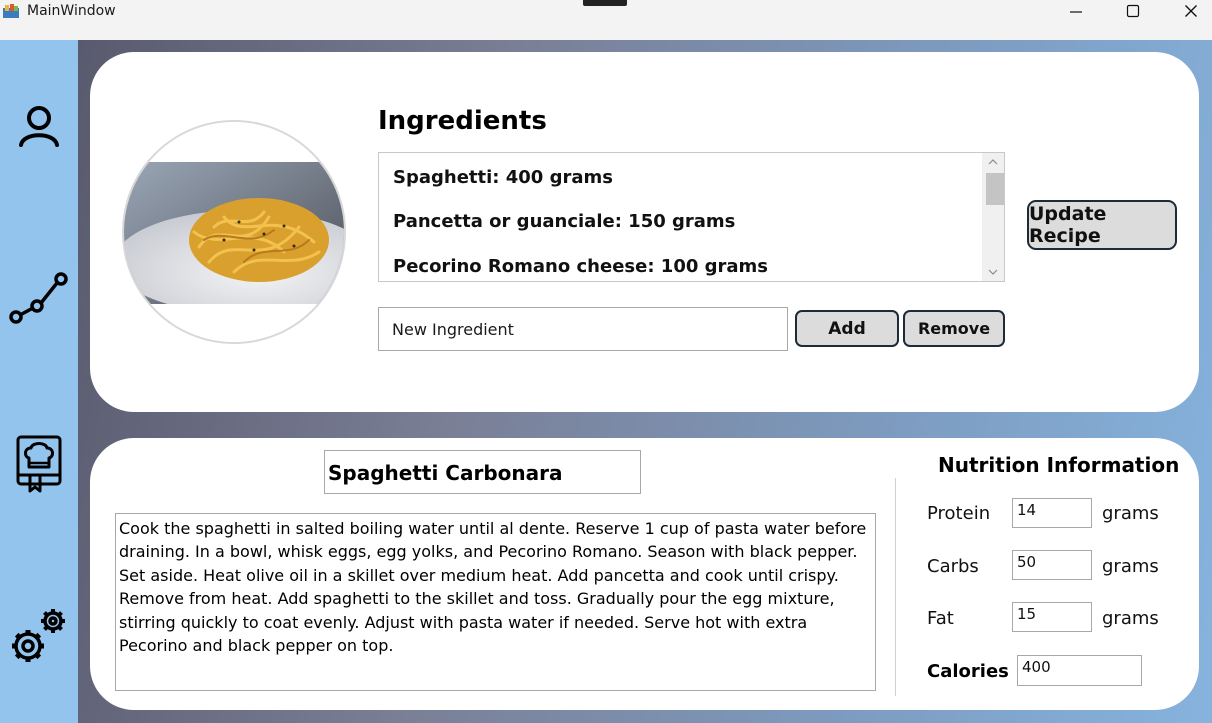 This screenshot has width=1212, height=723. I want to click on section-divider, so click(895, 587).